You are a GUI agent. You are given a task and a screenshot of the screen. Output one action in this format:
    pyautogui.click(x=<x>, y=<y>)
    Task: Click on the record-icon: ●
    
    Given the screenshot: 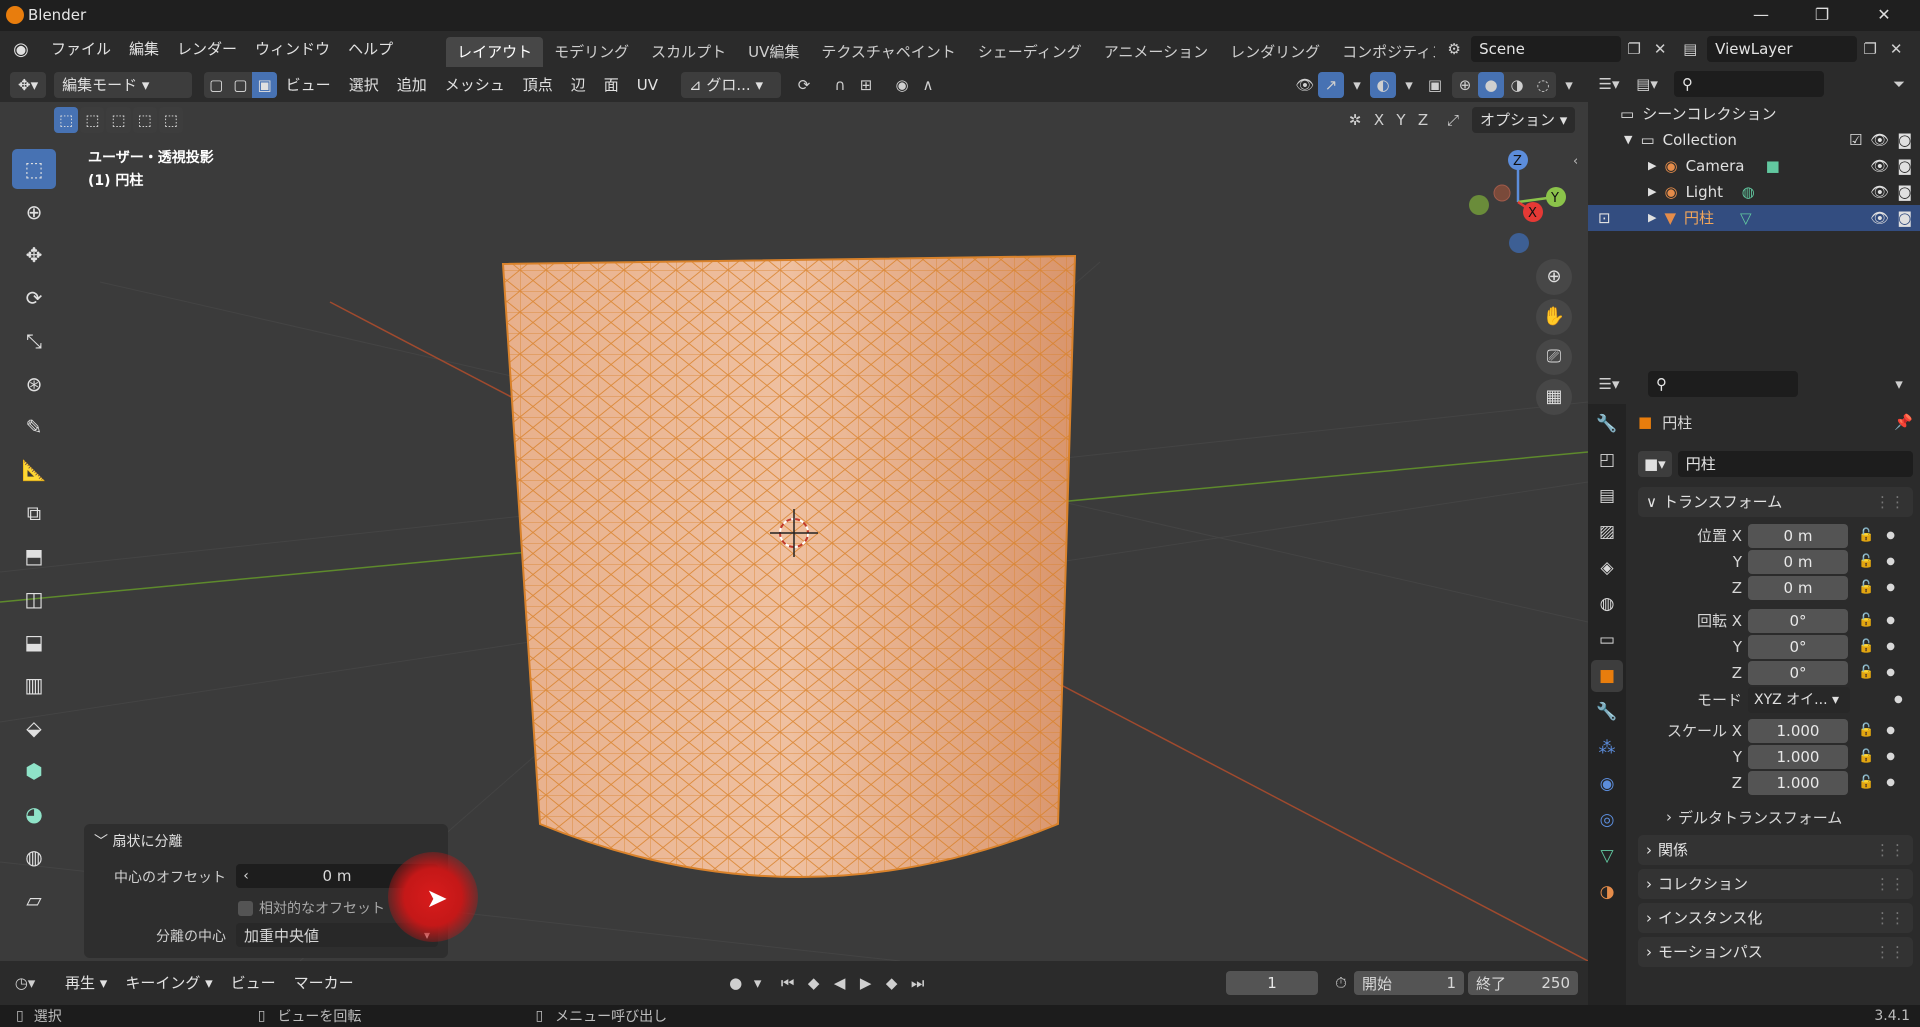 What is the action you would take?
    pyautogui.click(x=736, y=983)
    